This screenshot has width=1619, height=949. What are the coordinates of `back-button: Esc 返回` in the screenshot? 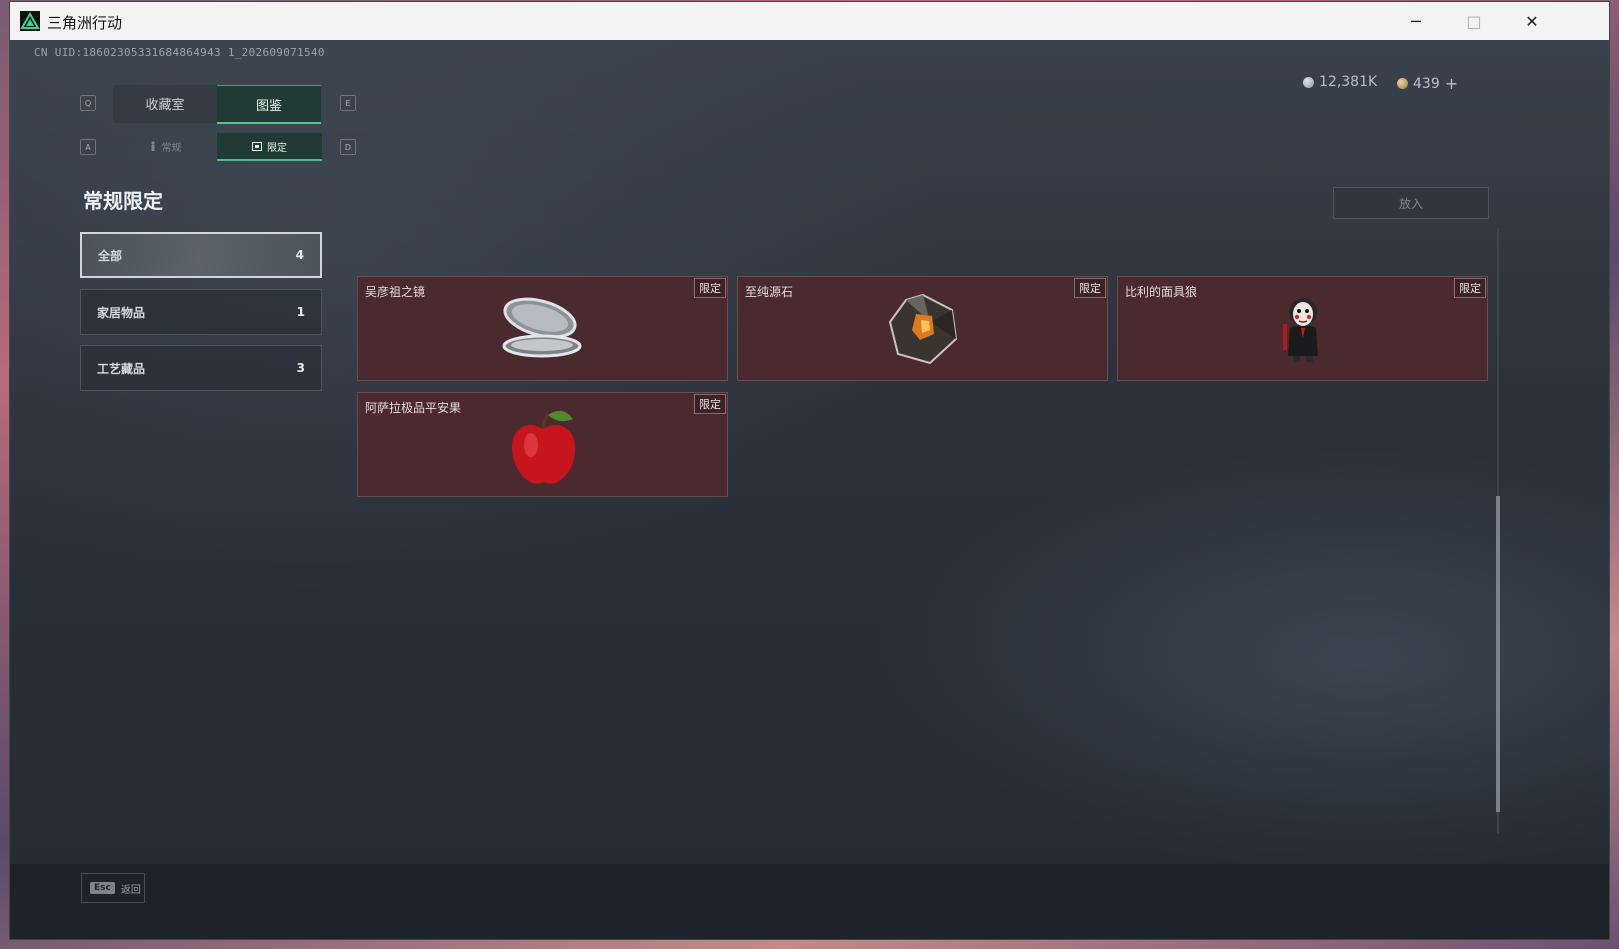 It's located at (113, 888).